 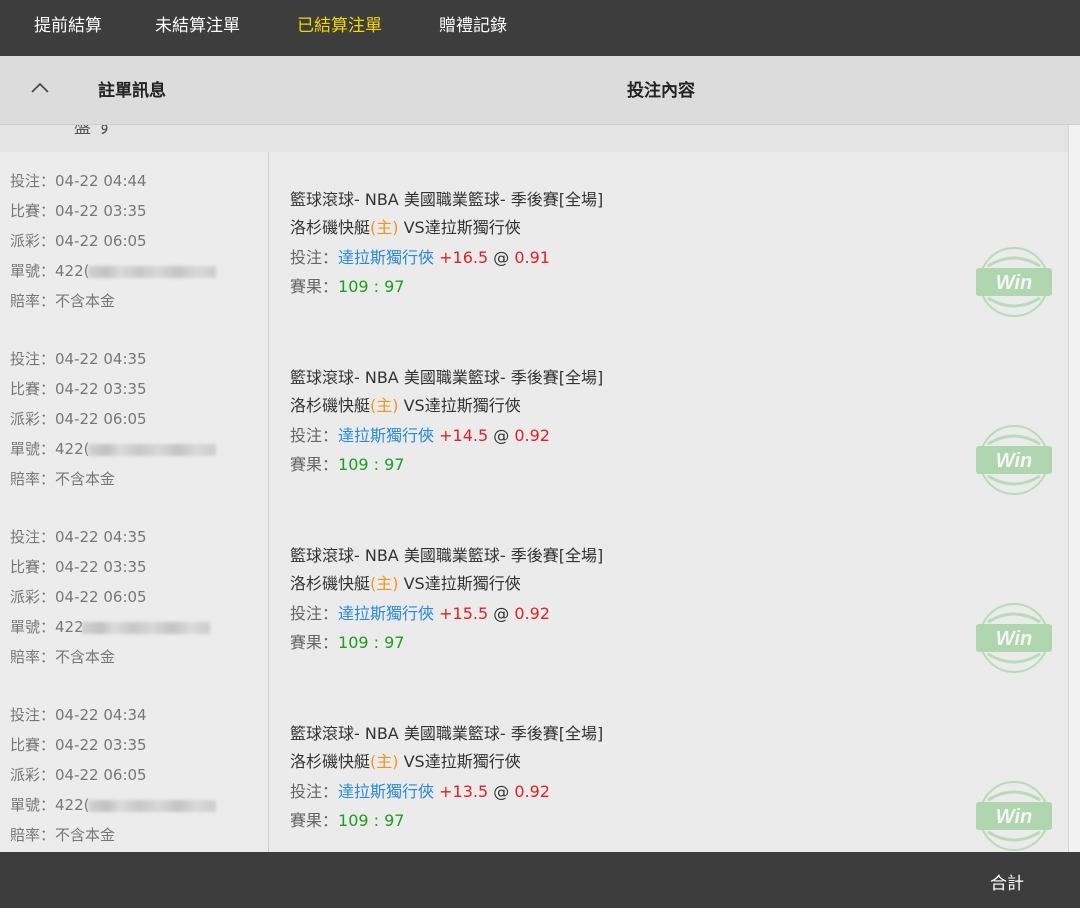 What do you see at coordinates (314, 257) in the screenshot?
I see `pick-label: 投注：` at bounding box center [314, 257].